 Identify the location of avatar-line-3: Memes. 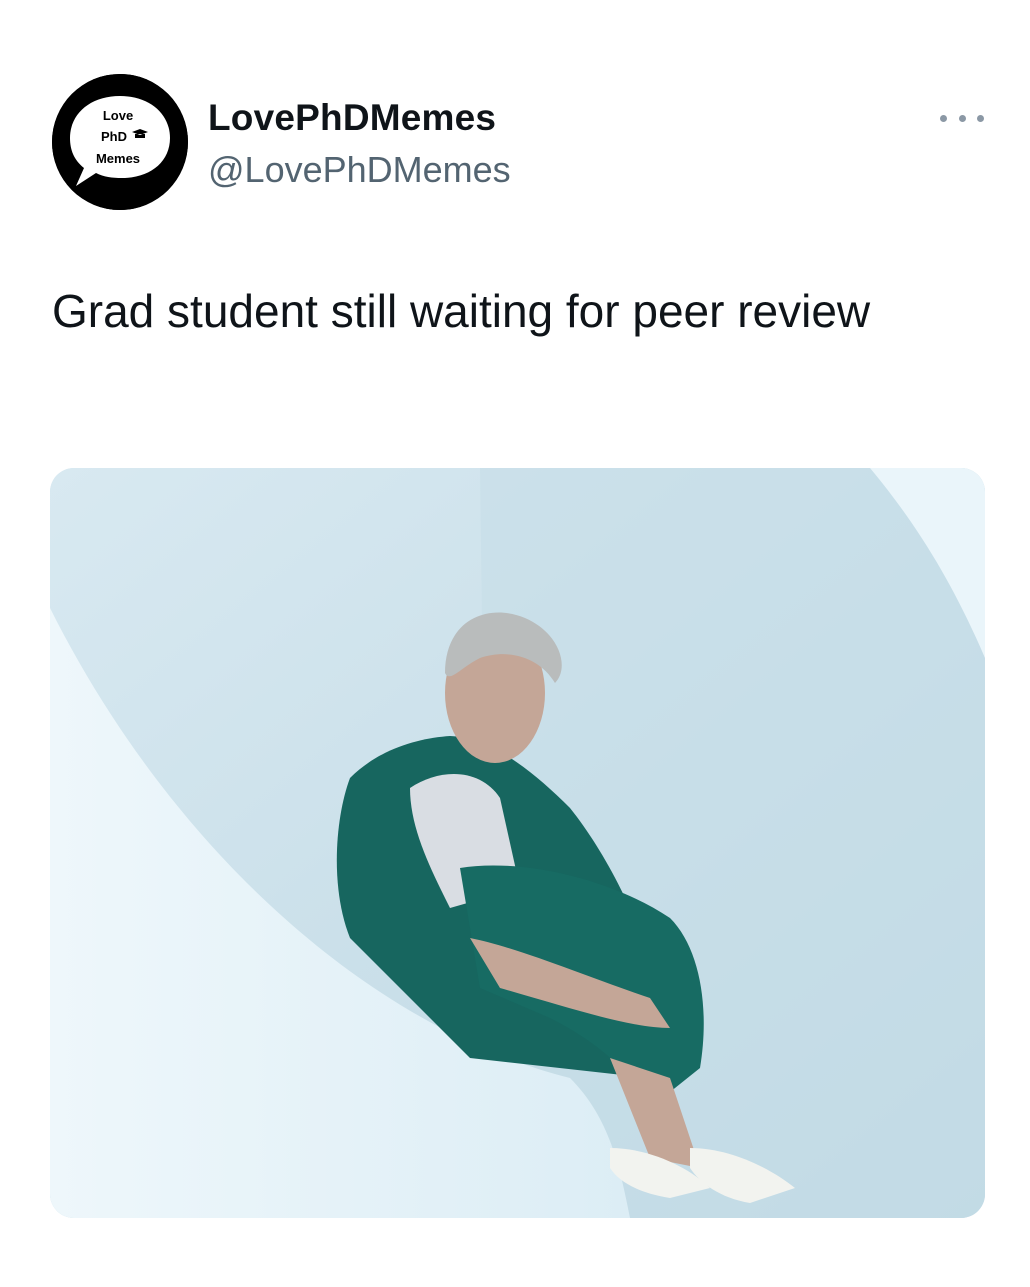
(118, 158).